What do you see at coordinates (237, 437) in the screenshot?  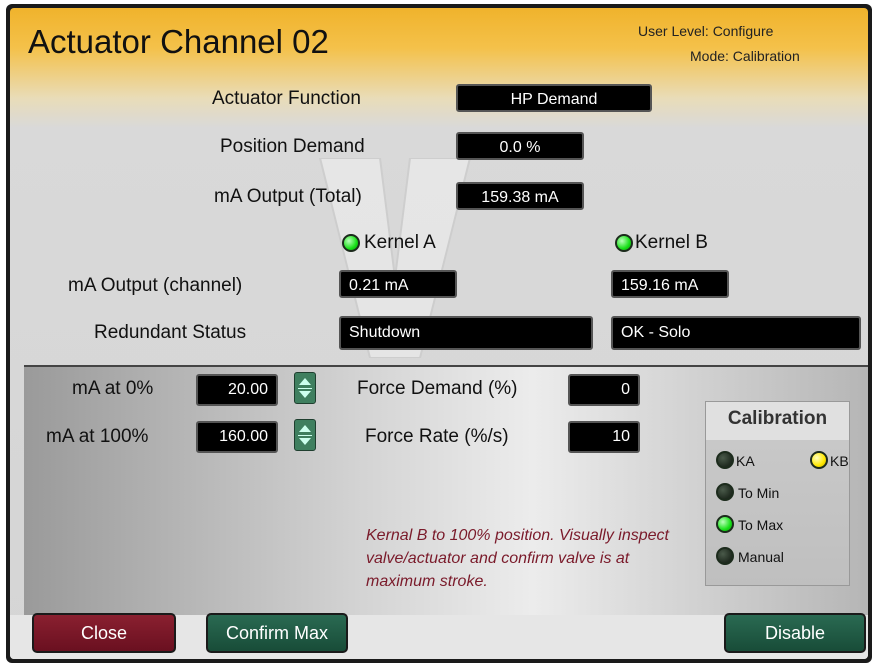 I see `ma-at-100-input: 160.00` at bounding box center [237, 437].